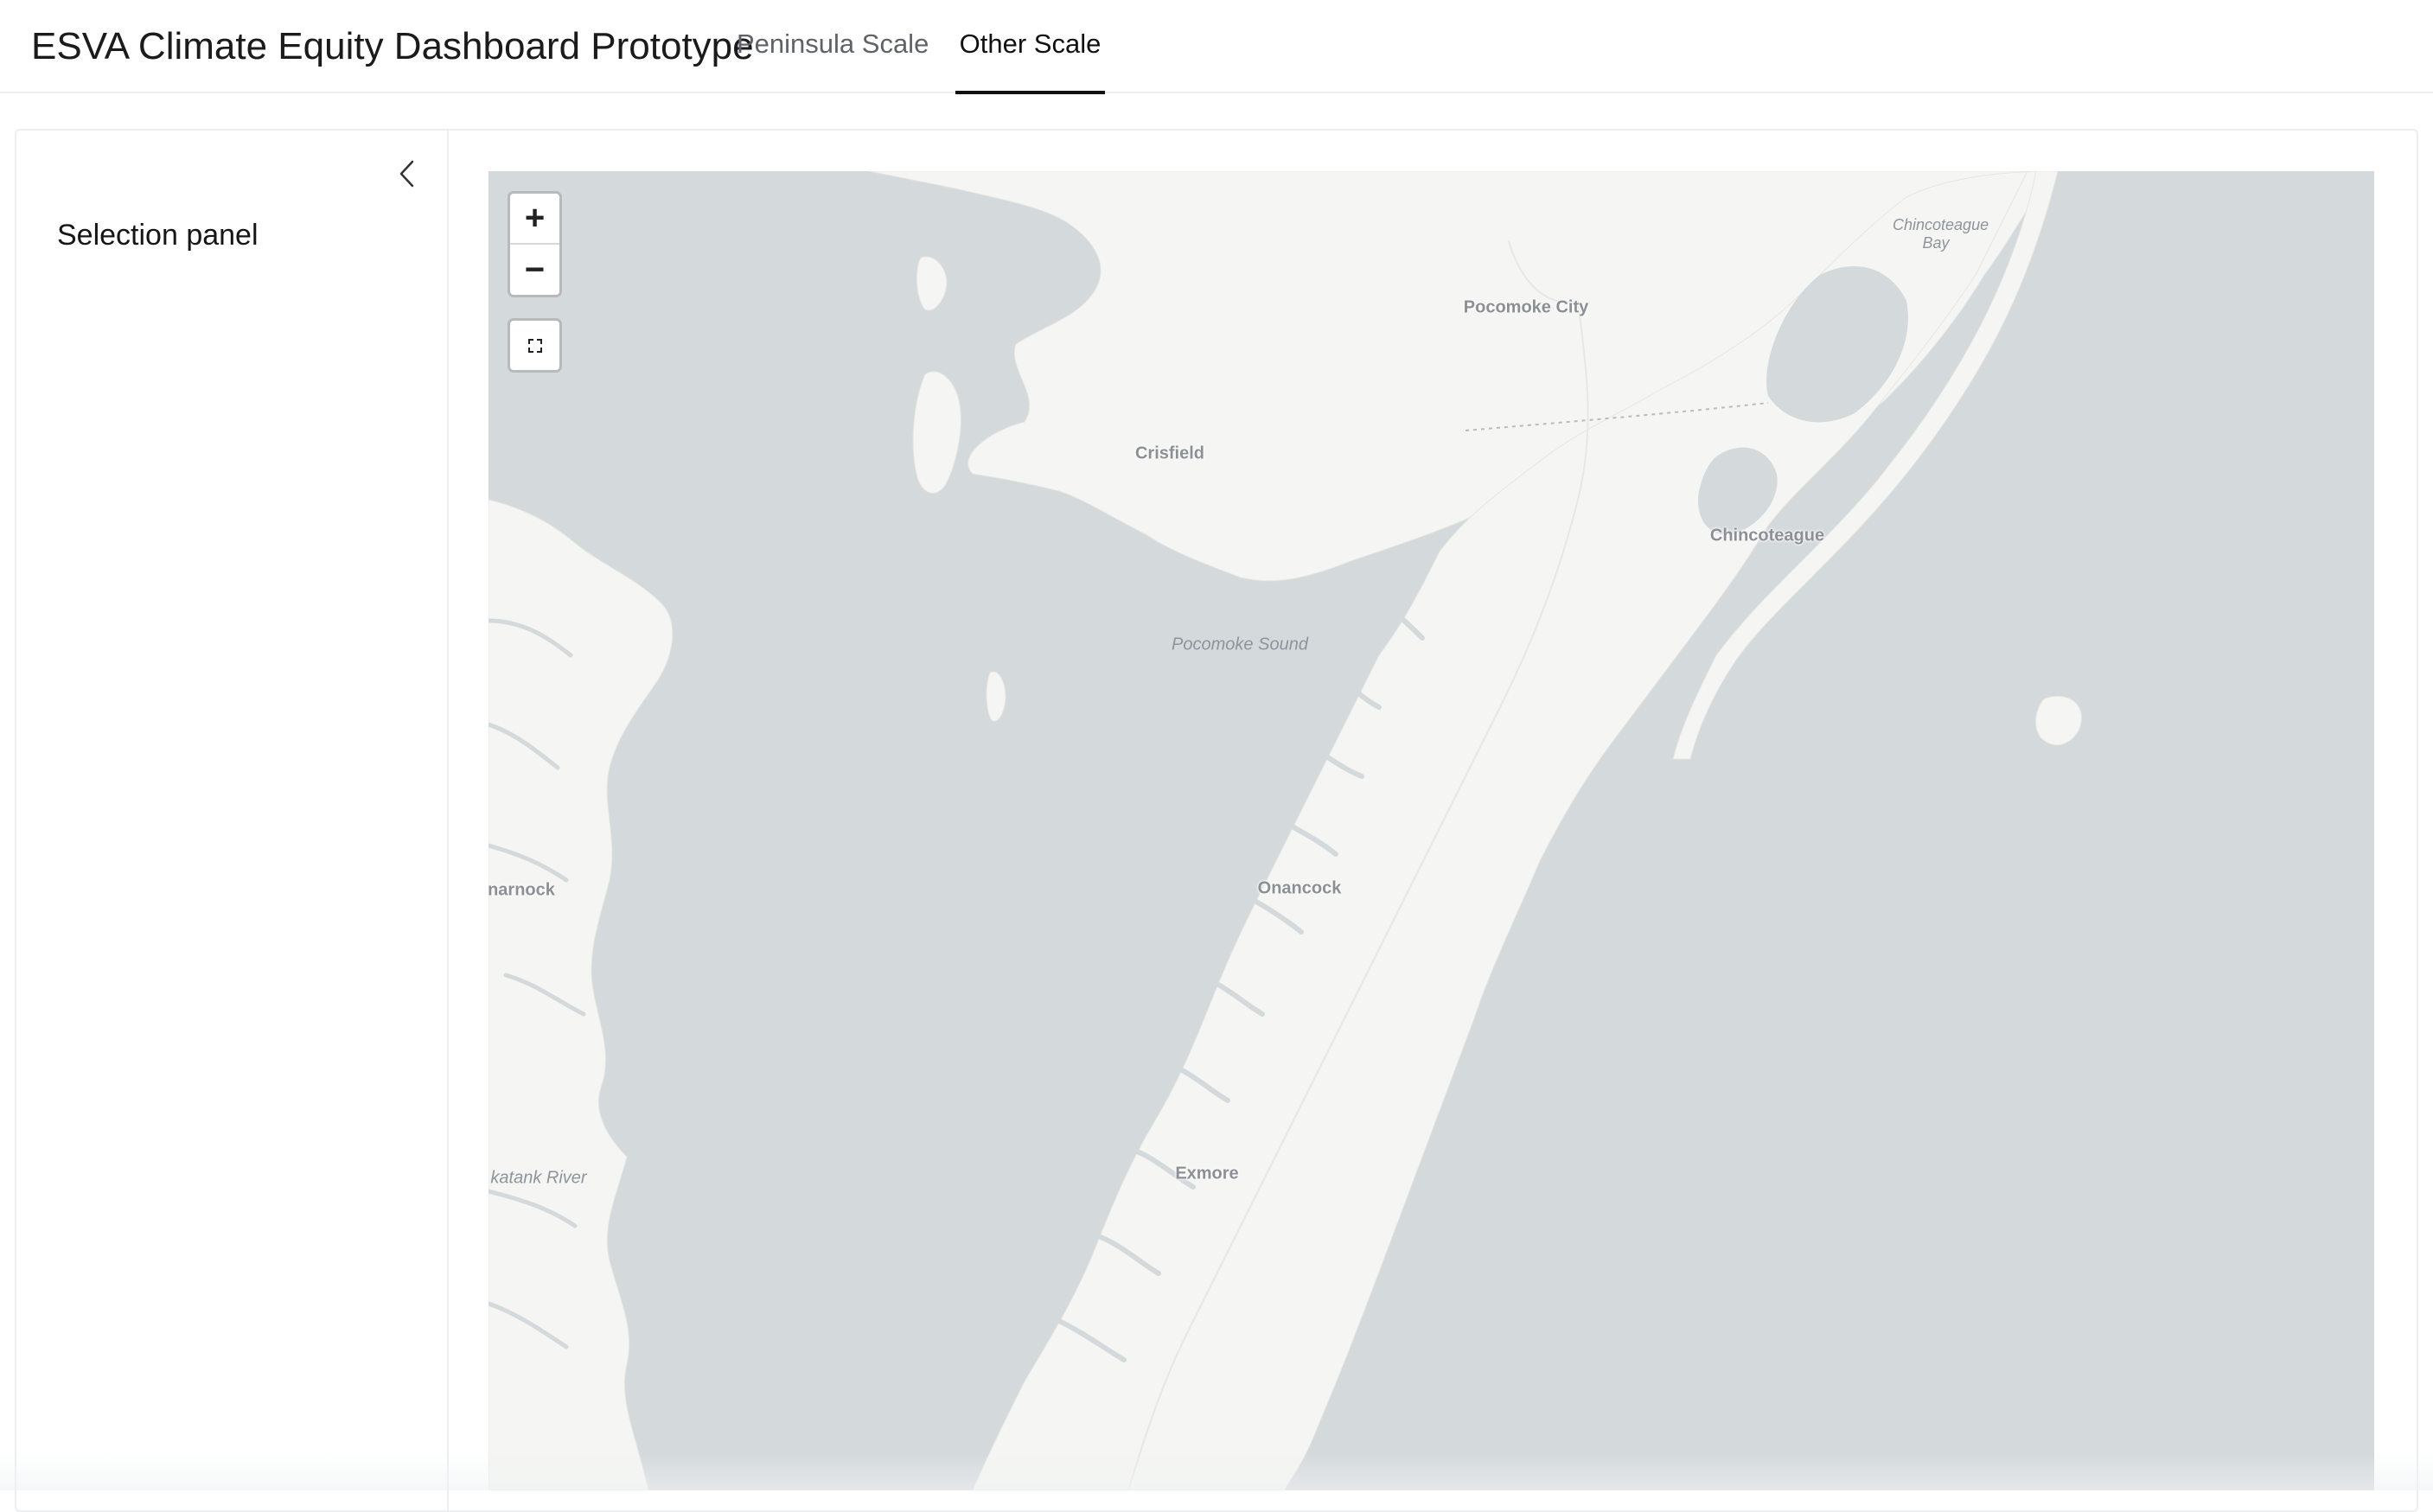  I want to click on fullscreen-button, so click(535, 346).